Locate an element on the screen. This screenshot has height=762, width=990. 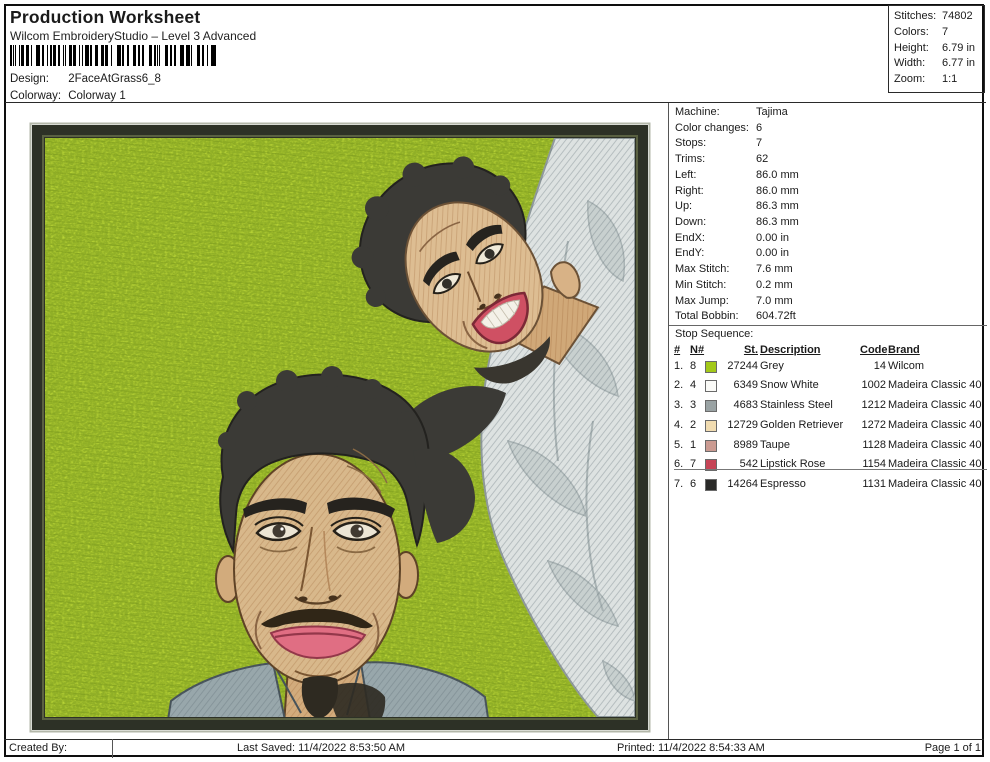
colorway-row: Colorway: Colorway 1 is located at coordinates (68, 96).